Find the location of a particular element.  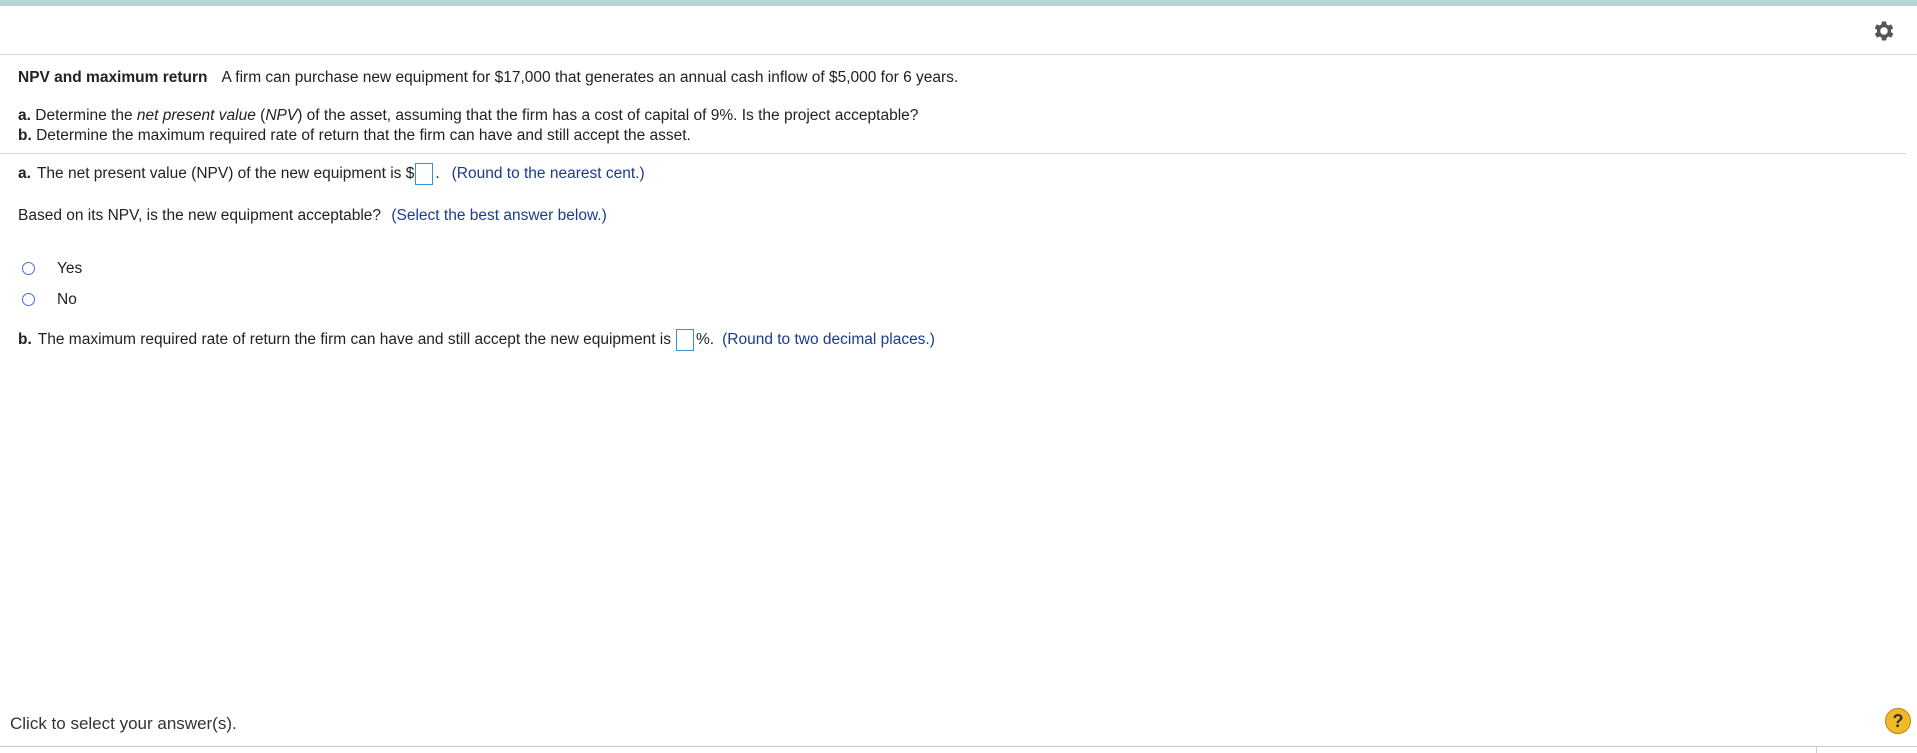

question-hint: (Select the best answer below.) is located at coordinates (499, 215).